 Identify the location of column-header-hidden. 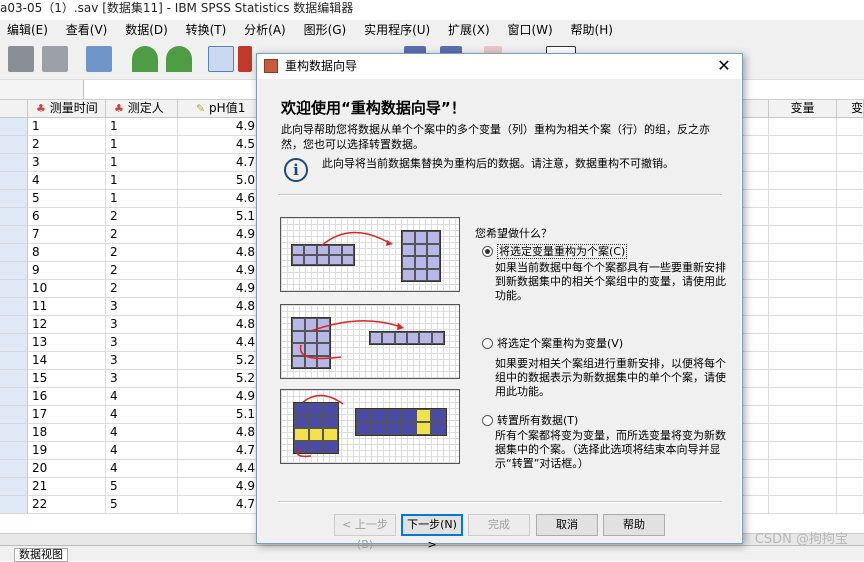
(756, 109).